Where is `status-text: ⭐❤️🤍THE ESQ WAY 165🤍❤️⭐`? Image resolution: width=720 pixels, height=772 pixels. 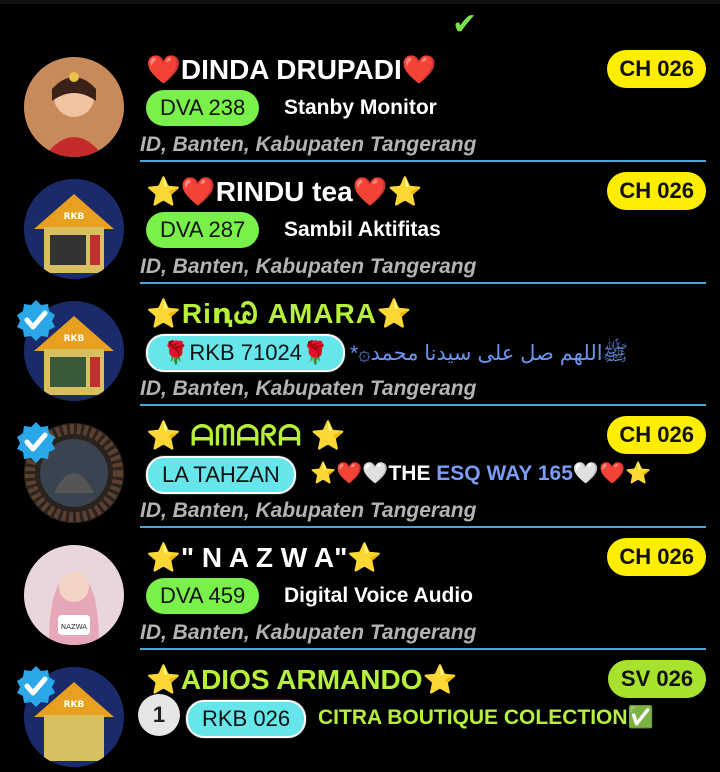 status-text: ⭐❤️🤍THE ESQ WAY 165🤍❤️⭐ is located at coordinates (480, 474).